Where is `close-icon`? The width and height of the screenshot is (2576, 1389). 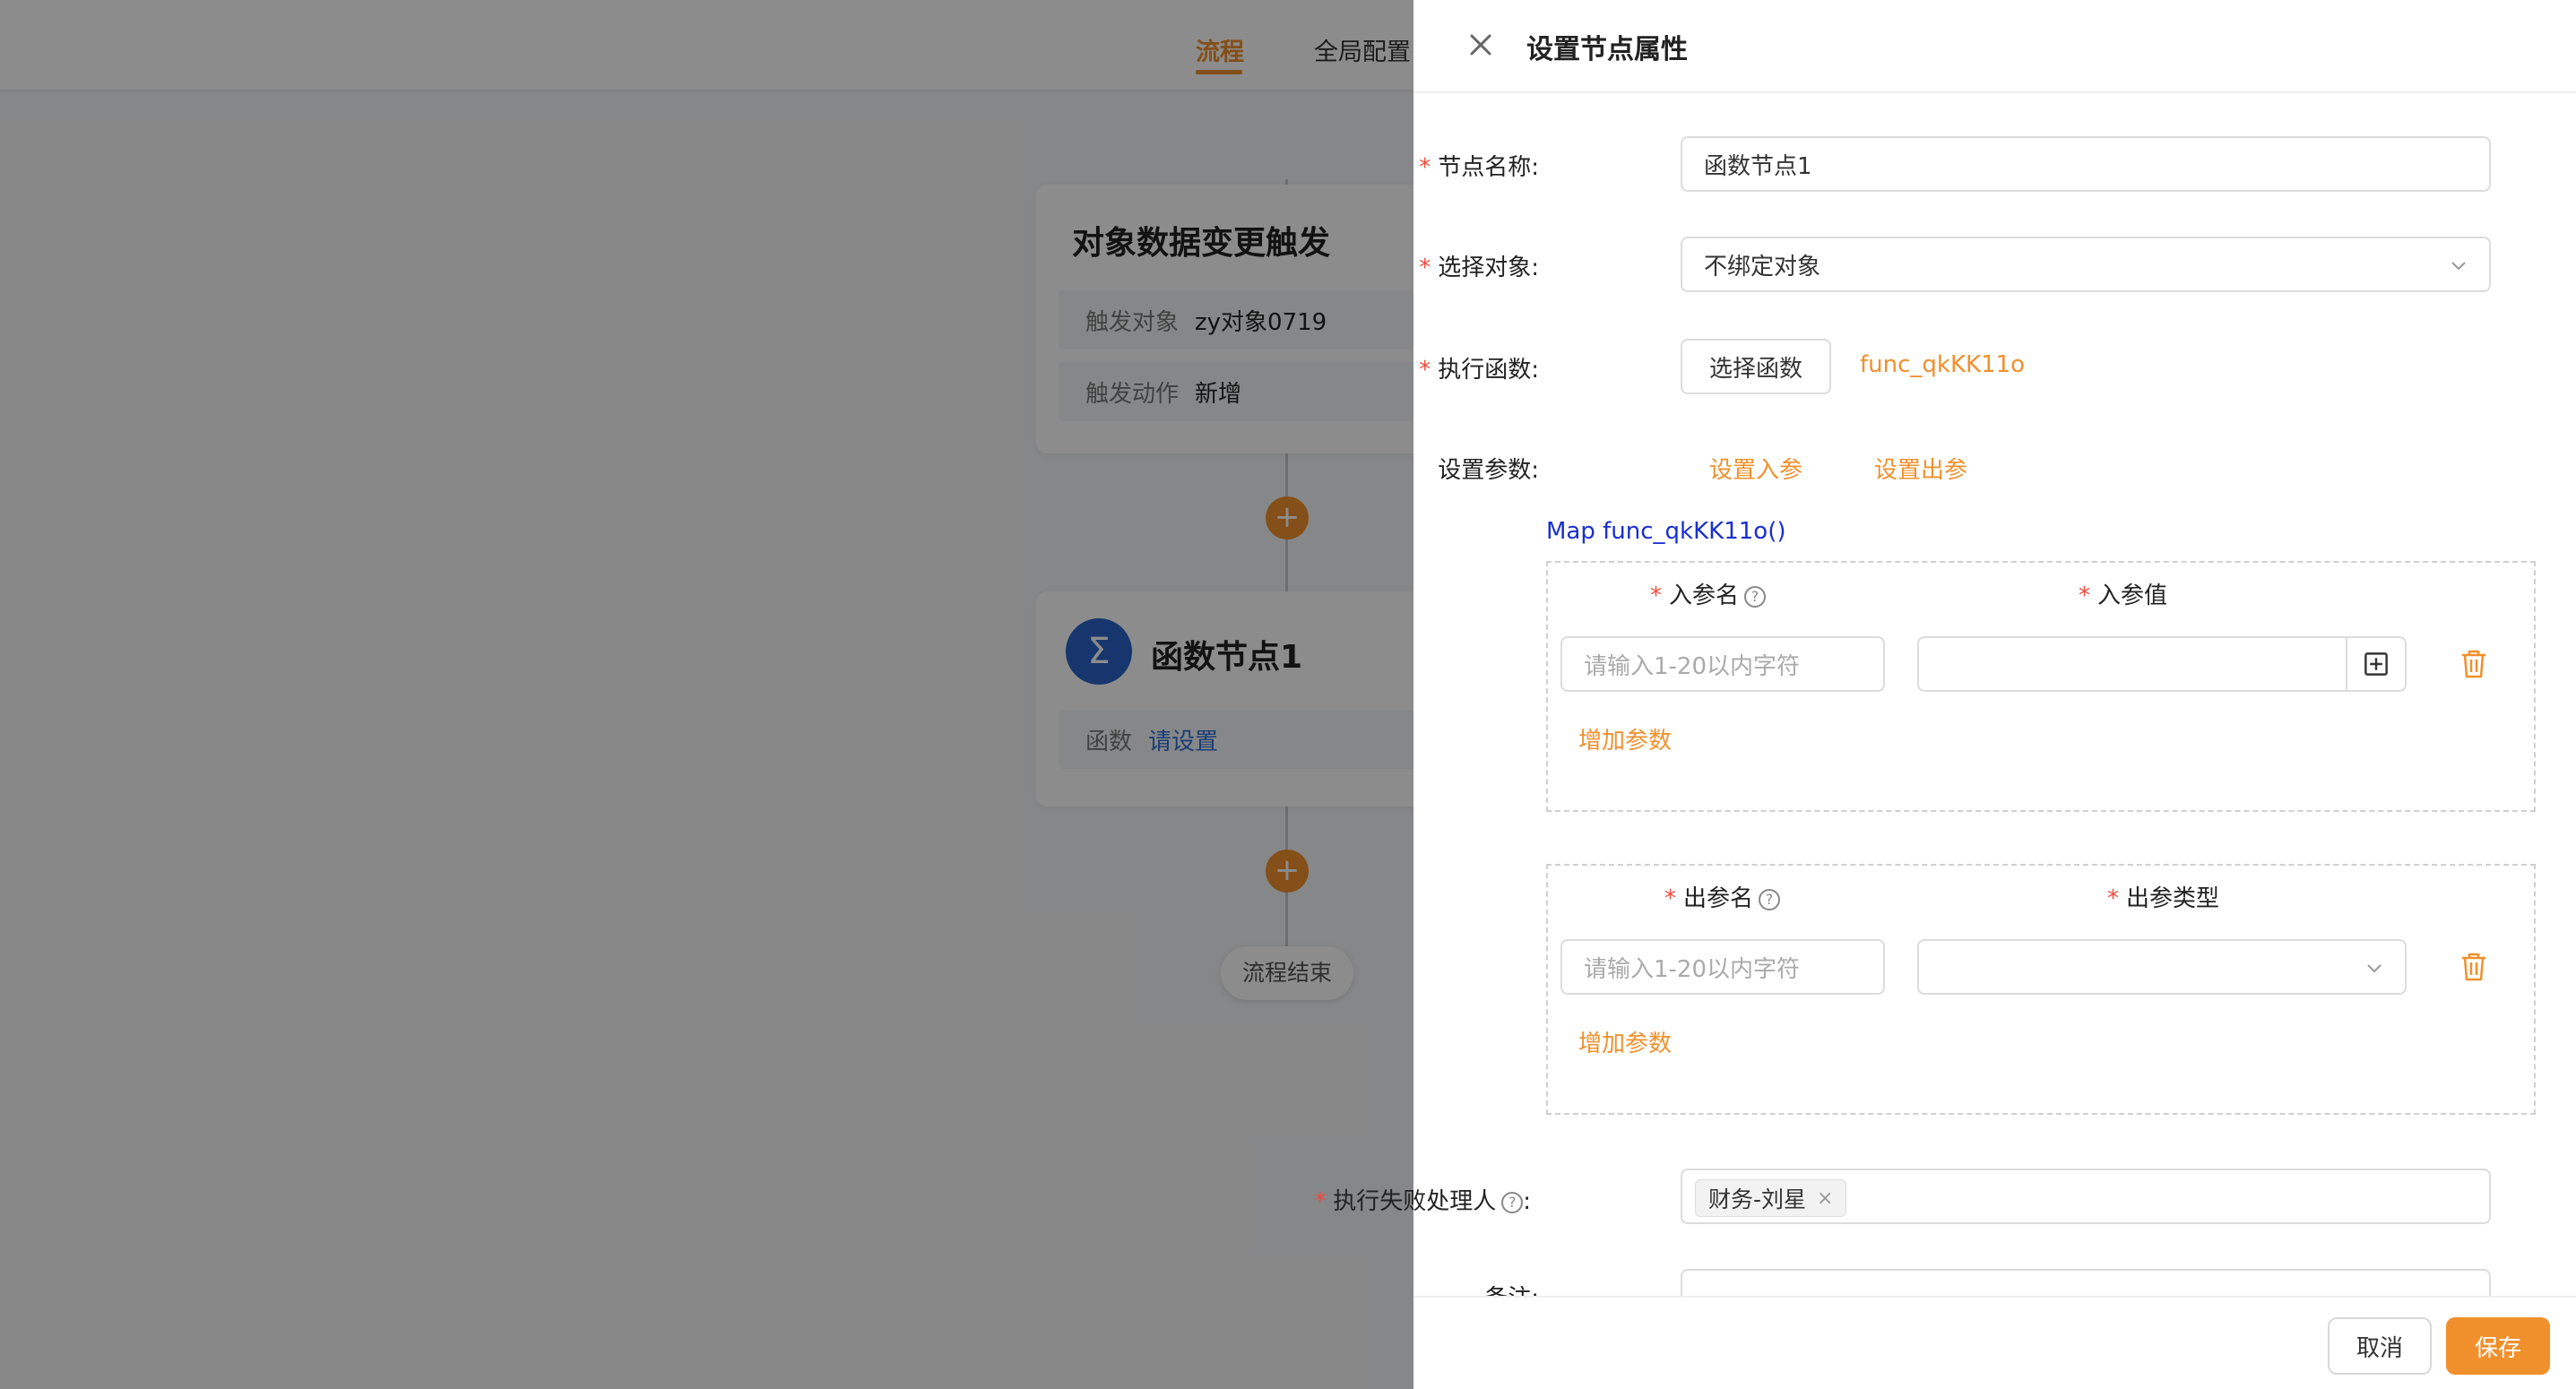 close-icon is located at coordinates (1481, 45).